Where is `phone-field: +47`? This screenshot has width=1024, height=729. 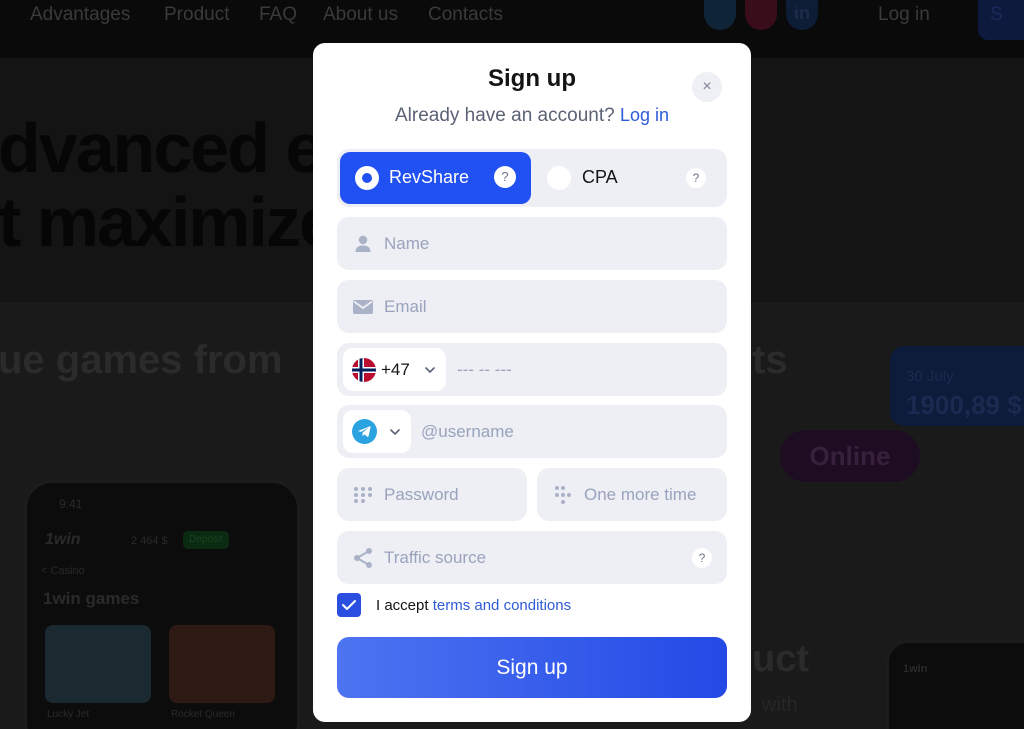 phone-field: +47 is located at coordinates (532, 369).